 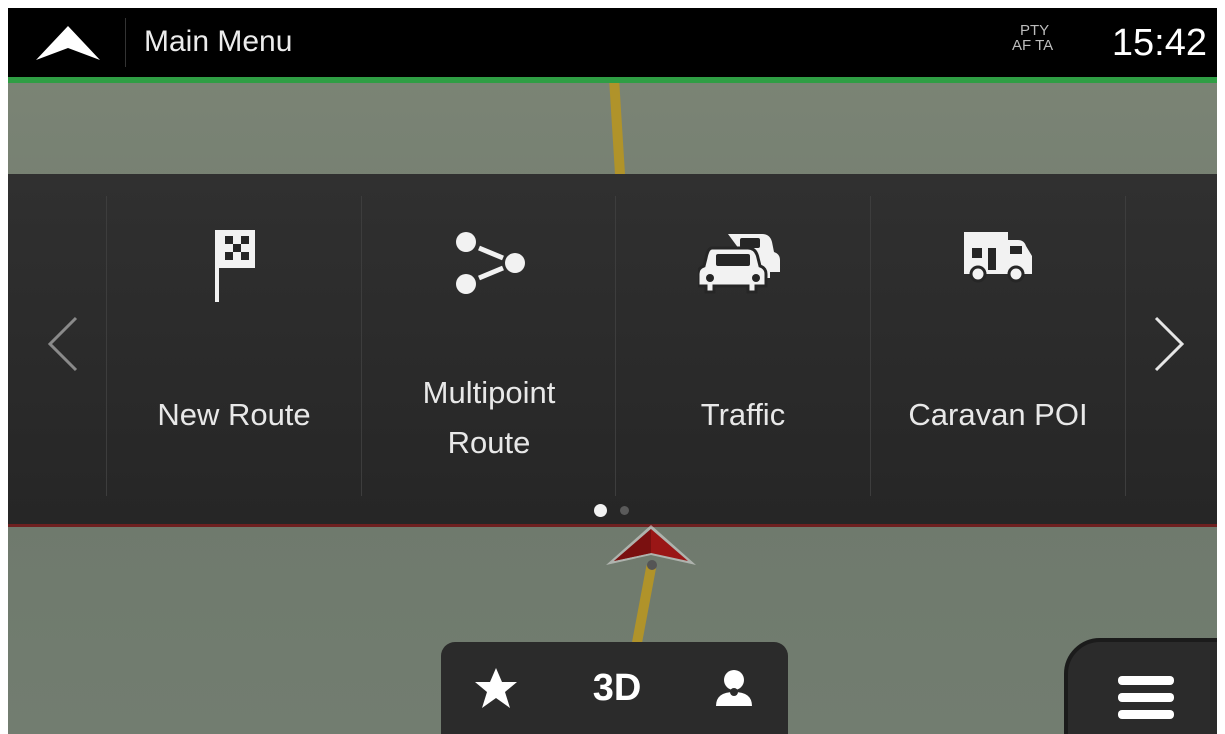 I want to click on back-button, so click(x=68, y=43).